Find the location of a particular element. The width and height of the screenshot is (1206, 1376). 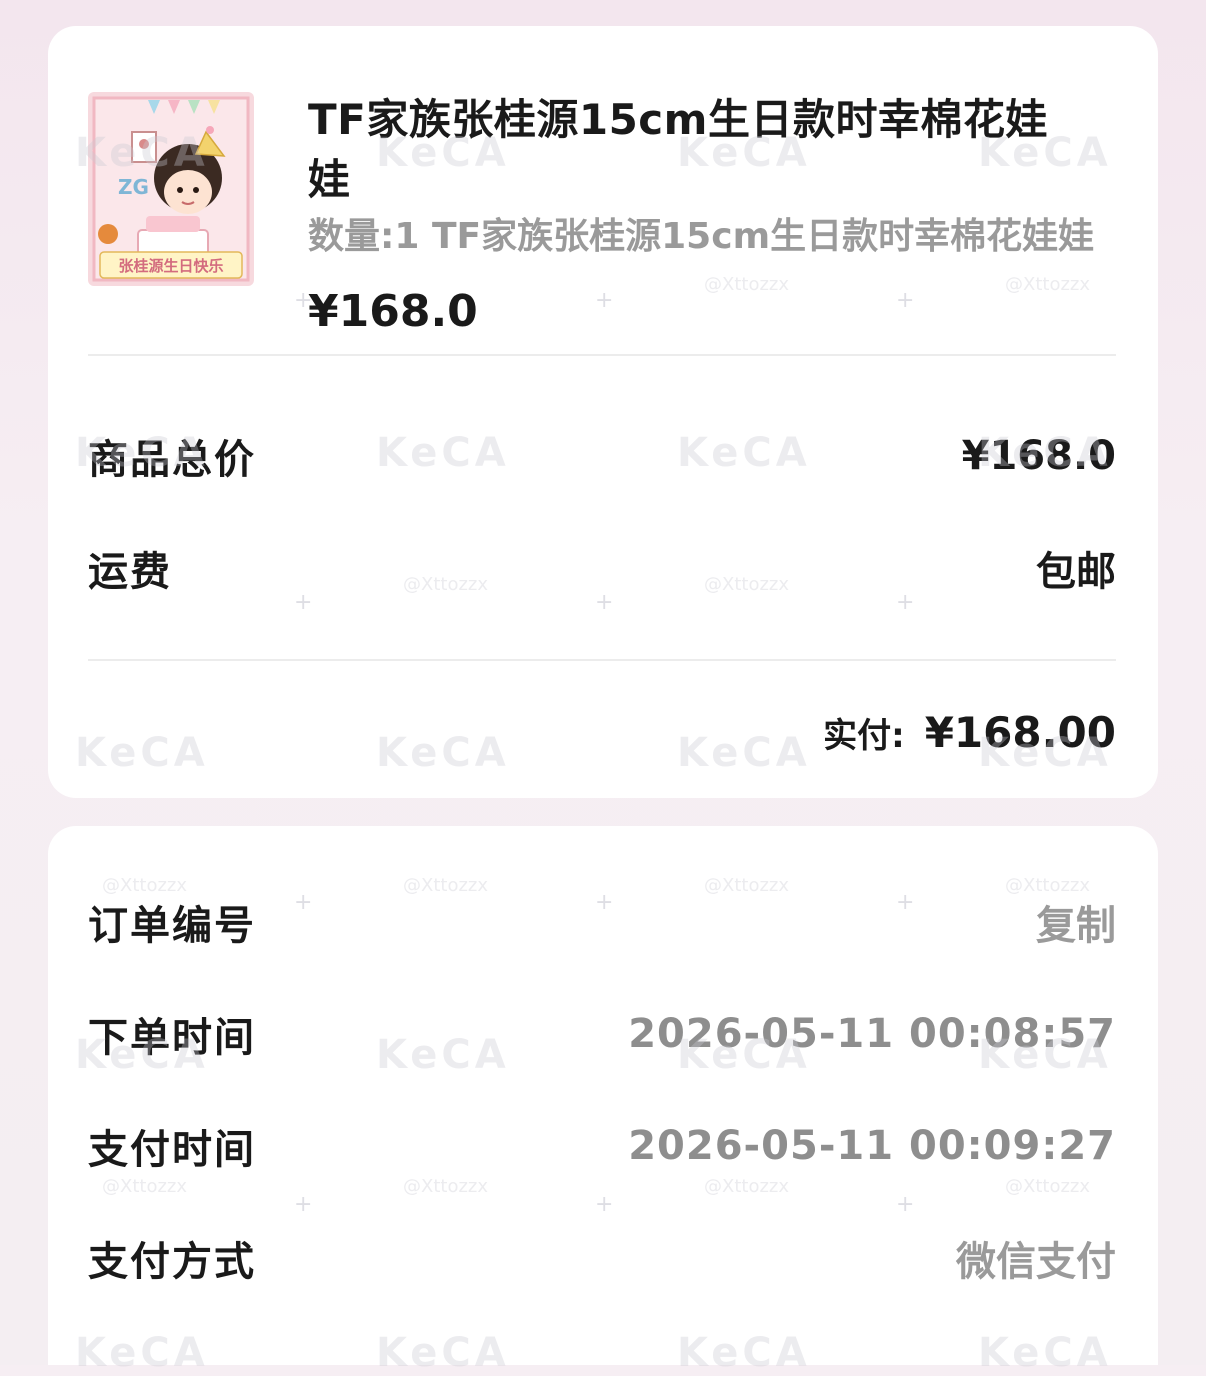

order-time-label: 下单时间 is located at coordinates (172, 1038).